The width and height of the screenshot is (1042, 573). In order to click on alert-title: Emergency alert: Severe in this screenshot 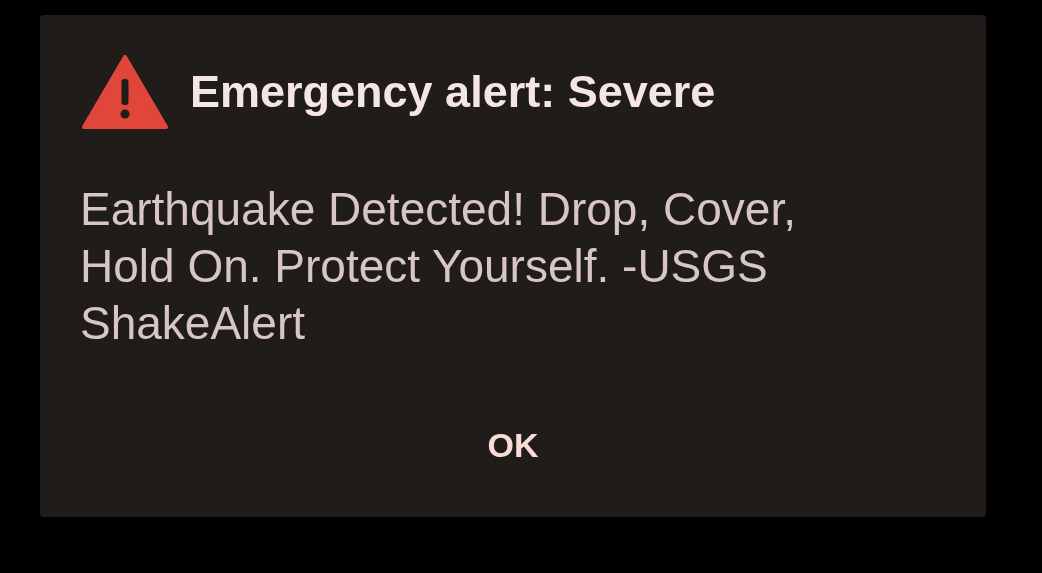, I will do `click(453, 92)`.